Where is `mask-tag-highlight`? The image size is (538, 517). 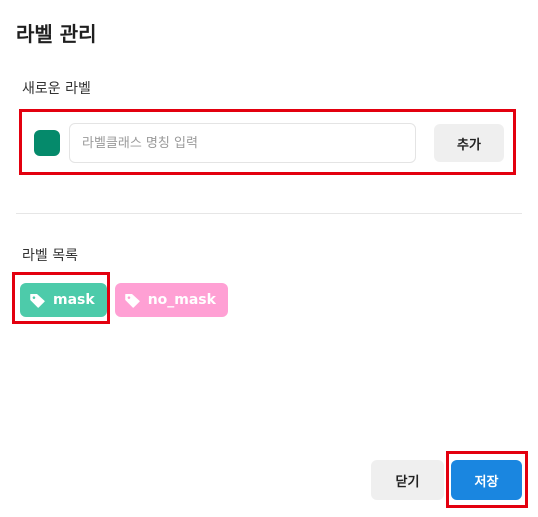
mask-tag-highlight is located at coordinates (61, 298).